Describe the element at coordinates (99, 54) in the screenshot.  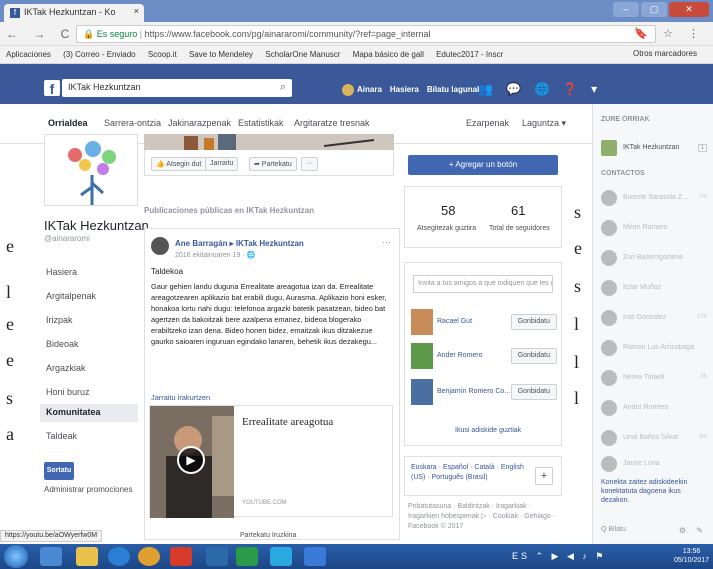
I see `bookmark-mail: (3) Correo - Enviado` at that location.